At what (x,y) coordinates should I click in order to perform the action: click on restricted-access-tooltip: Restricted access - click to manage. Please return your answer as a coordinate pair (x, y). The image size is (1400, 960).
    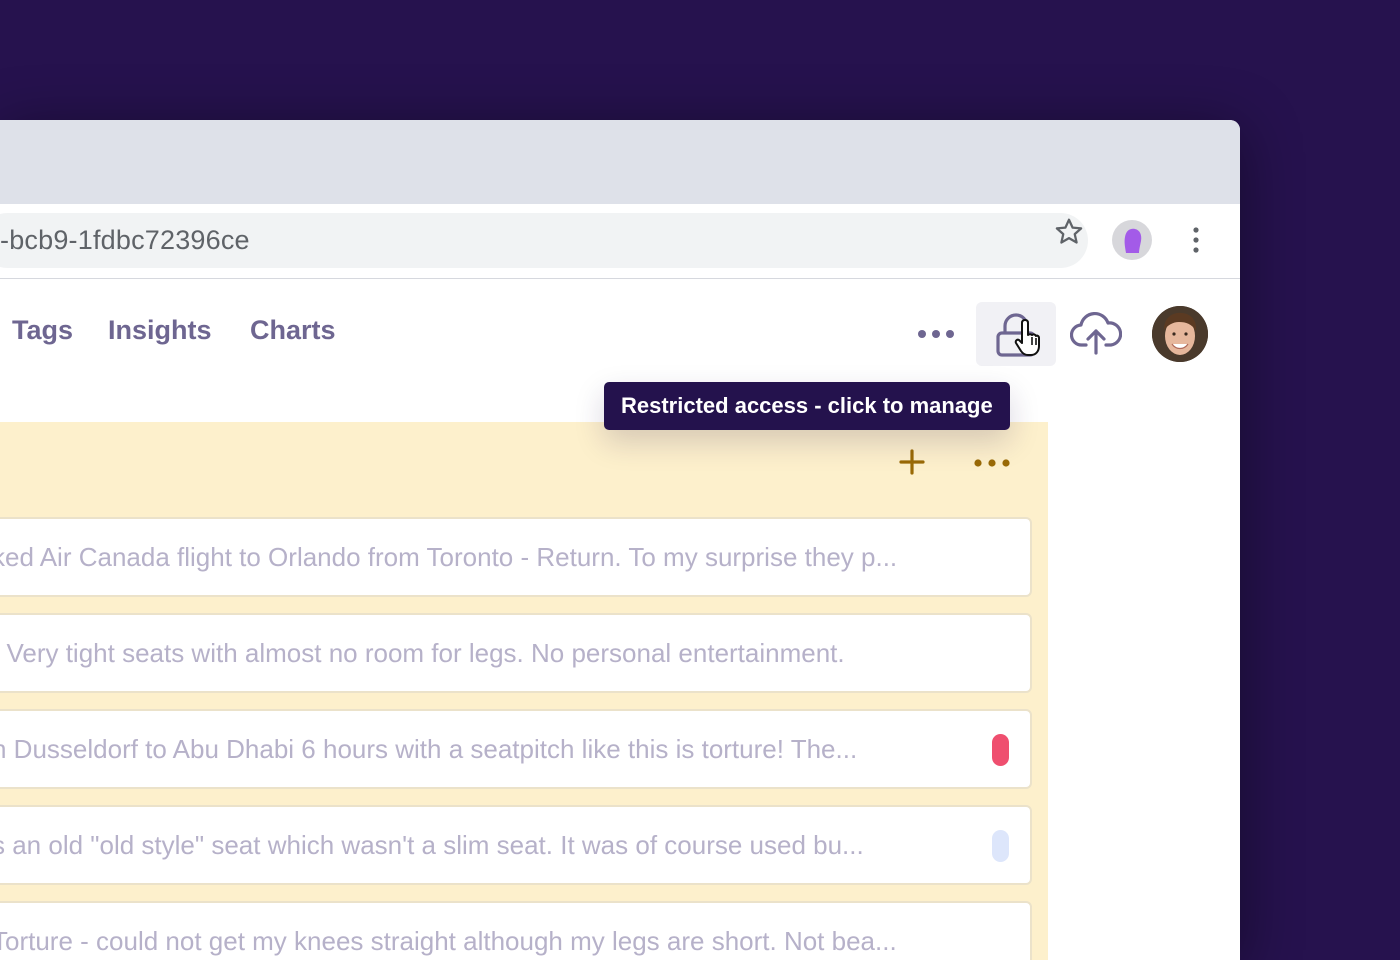
    Looking at the image, I should click on (807, 406).